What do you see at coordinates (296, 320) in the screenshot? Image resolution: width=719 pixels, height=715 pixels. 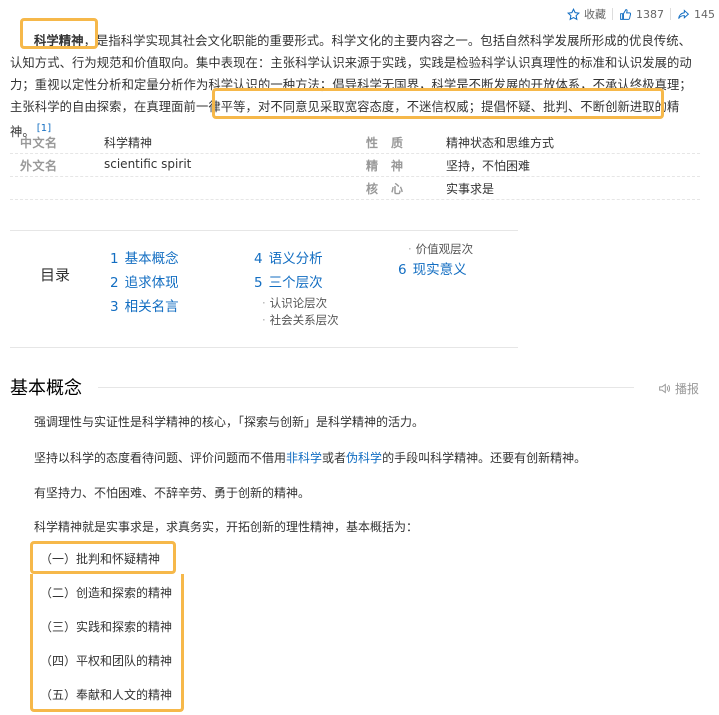 I see `catalog-subitem: 社会关系层次` at bounding box center [296, 320].